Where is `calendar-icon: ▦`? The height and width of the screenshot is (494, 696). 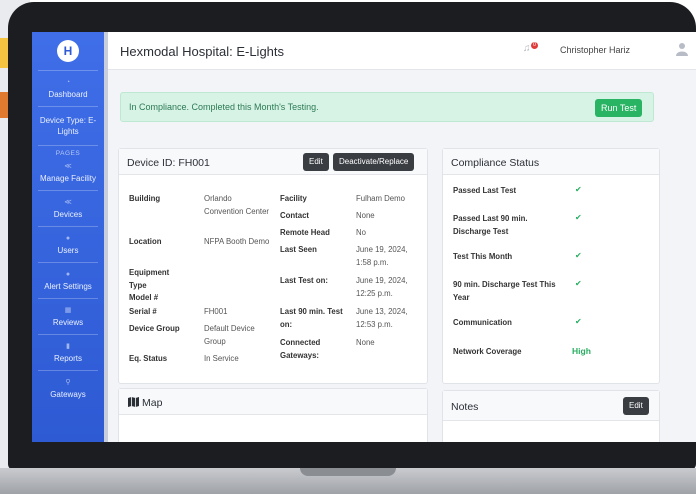
calendar-icon: ▦ is located at coordinates (68, 310).